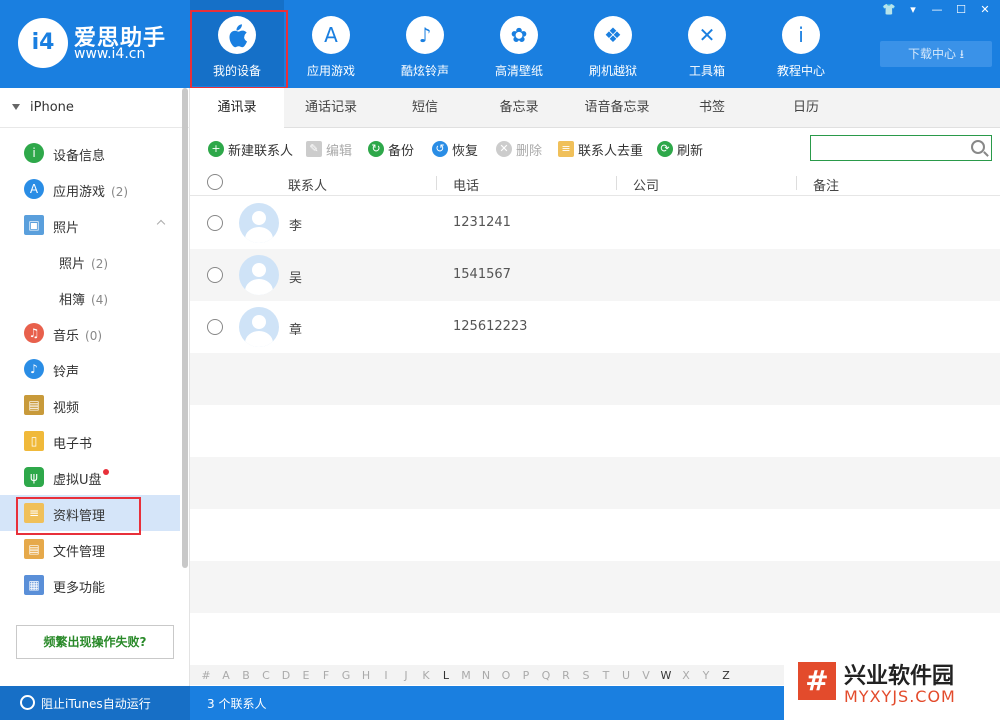  Describe the element at coordinates (307, 184) in the screenshot. I see `header-contact: 联系人` at that location.